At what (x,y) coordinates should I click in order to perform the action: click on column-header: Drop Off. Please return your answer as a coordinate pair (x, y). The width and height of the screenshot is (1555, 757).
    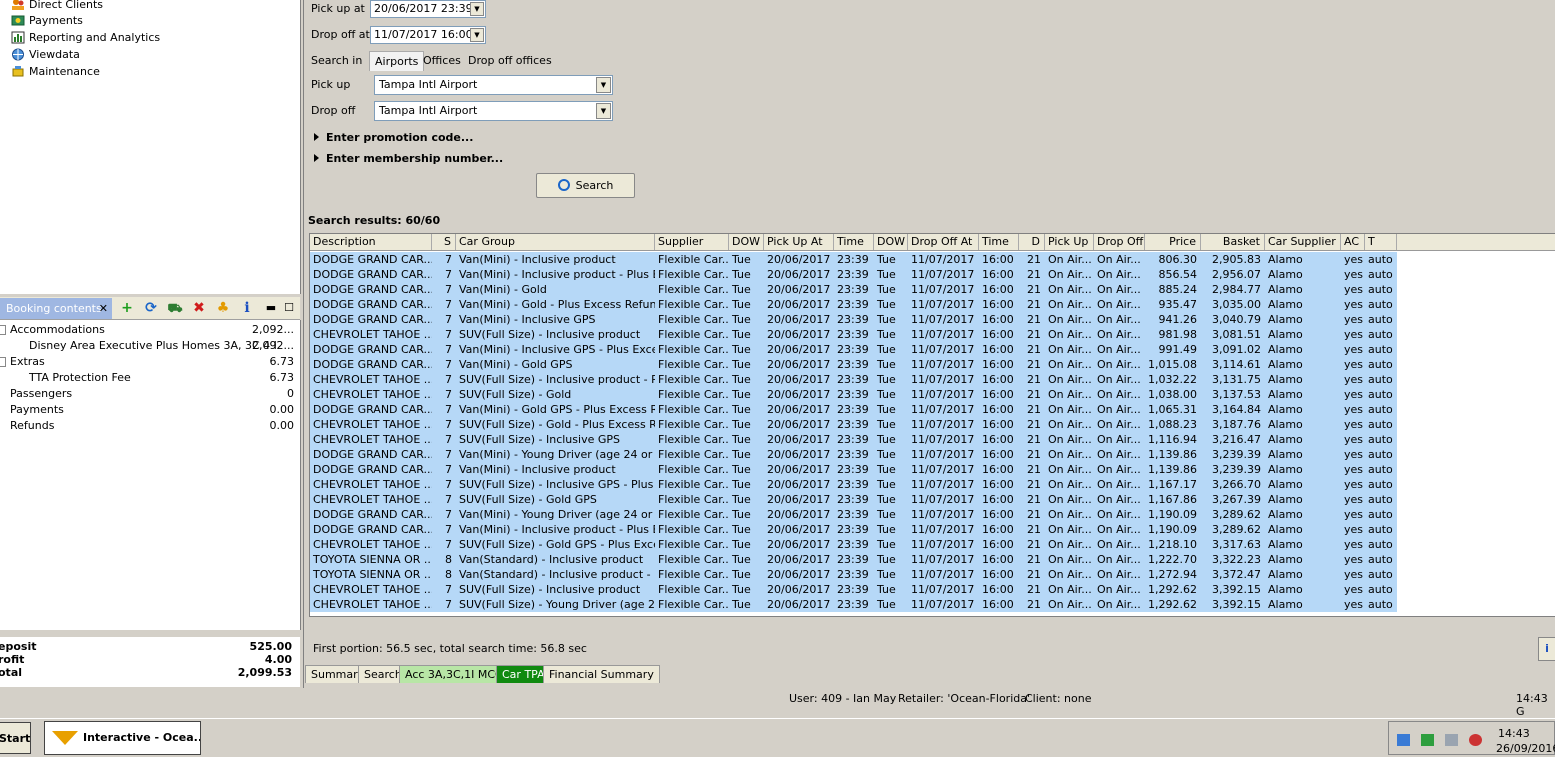
    Looking at the image, I should click on (1119, 242).